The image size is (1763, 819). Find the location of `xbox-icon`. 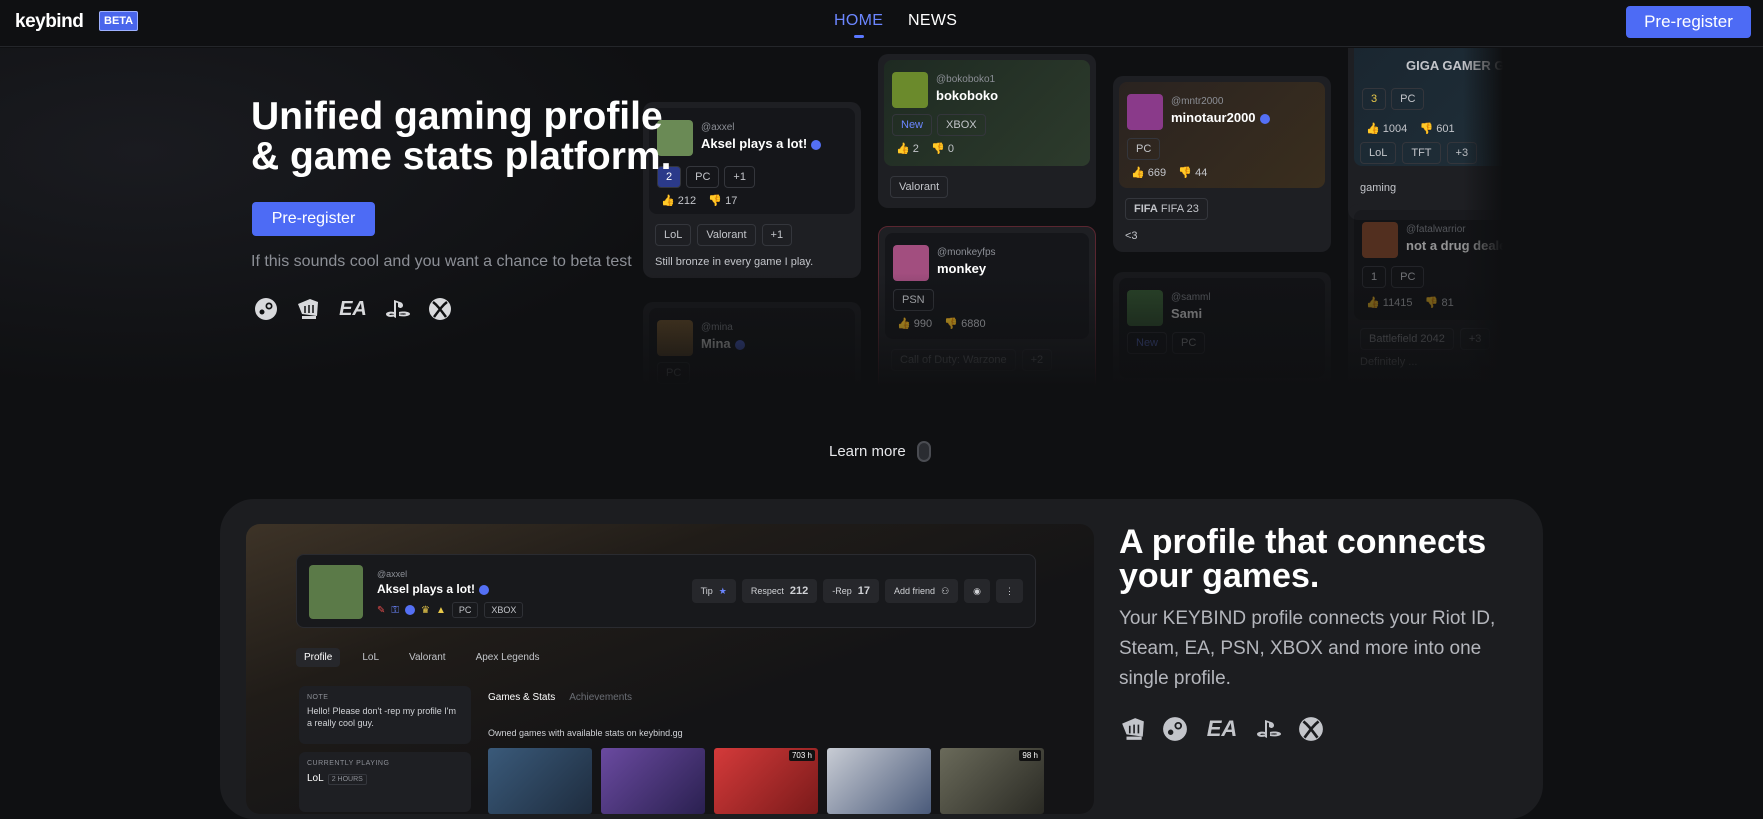

xbox-icon is located at coordinates (440, 309).